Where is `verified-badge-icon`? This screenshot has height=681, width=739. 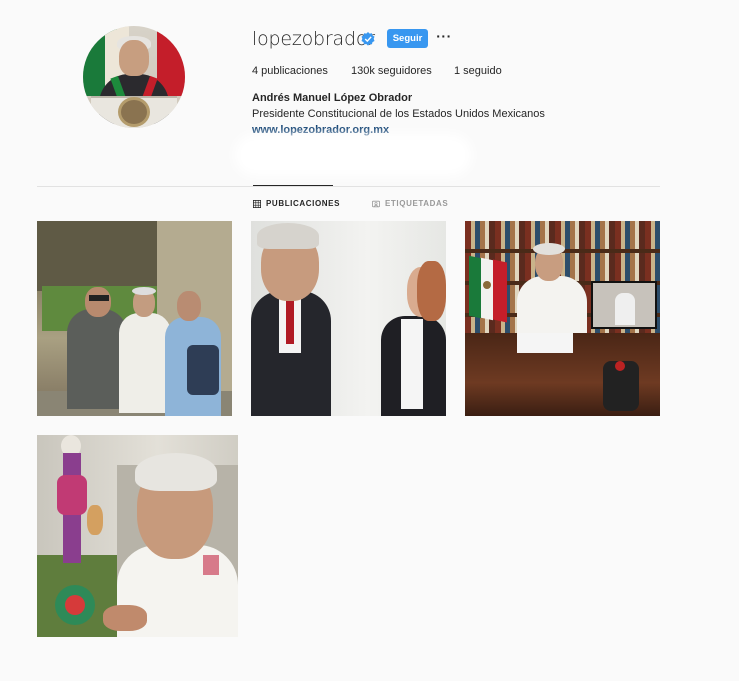
verified-badge-icon is located at coordinates (368, 39).